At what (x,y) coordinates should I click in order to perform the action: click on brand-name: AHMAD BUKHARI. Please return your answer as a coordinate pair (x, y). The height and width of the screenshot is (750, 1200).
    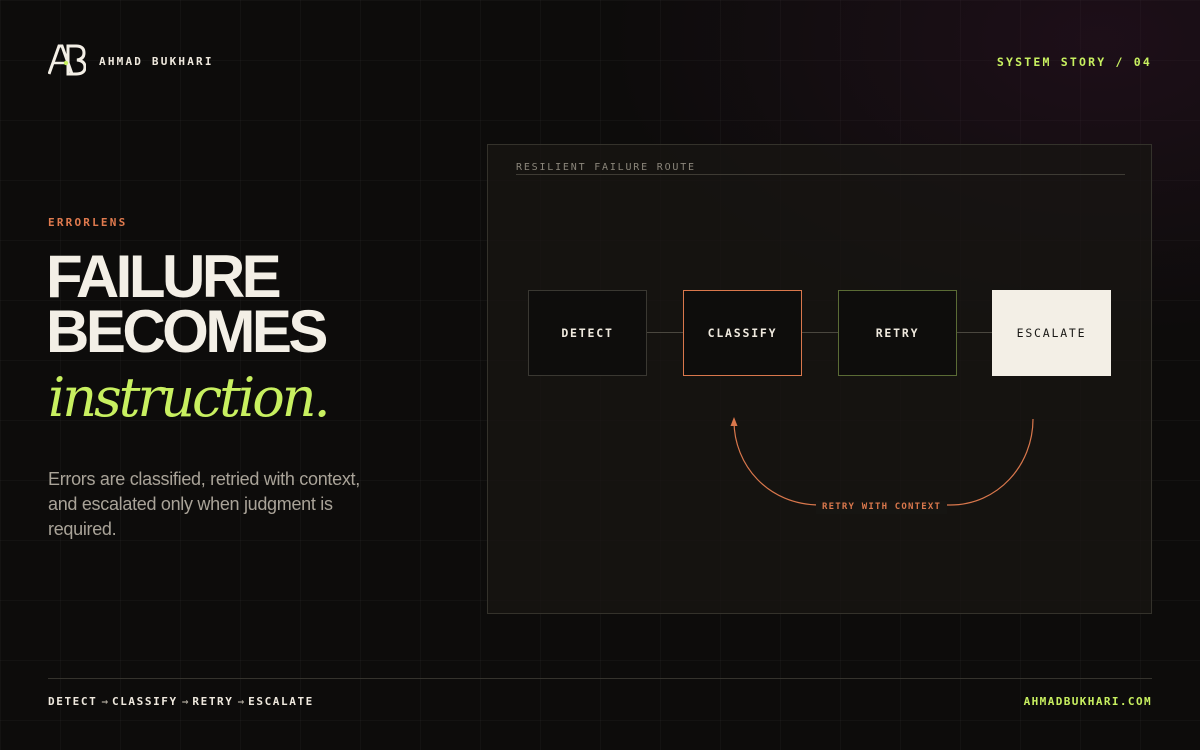
    Looking at the image, I should click on (156, 61).